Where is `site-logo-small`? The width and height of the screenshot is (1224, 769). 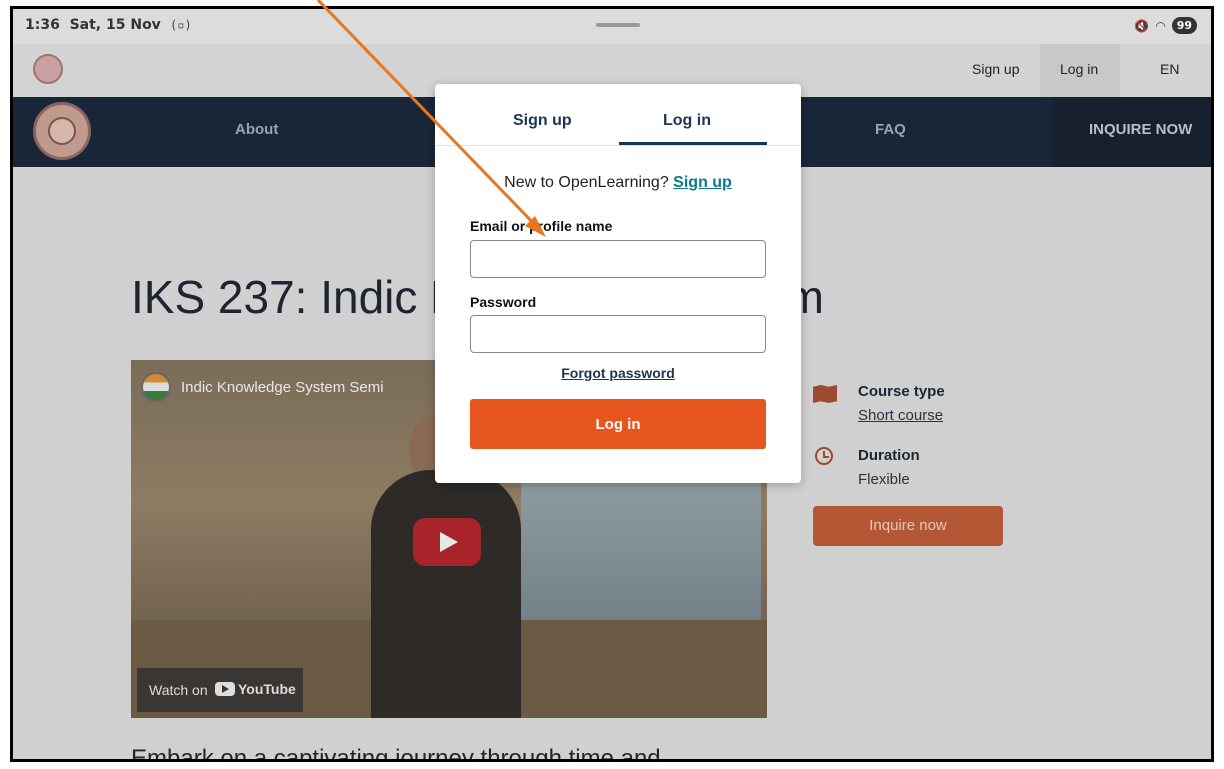 site-logo-small is located at coordinates (48, 69).